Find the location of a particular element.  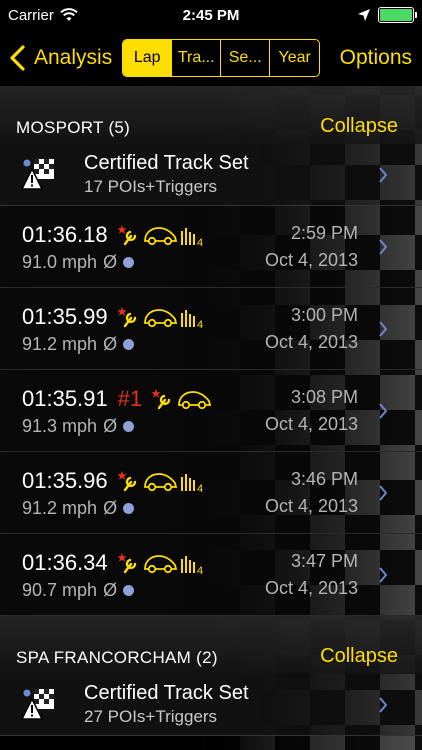

certified-track-set-row: Certified Track Set 17 POIs+Triggers is located at coordinates (211, 175).